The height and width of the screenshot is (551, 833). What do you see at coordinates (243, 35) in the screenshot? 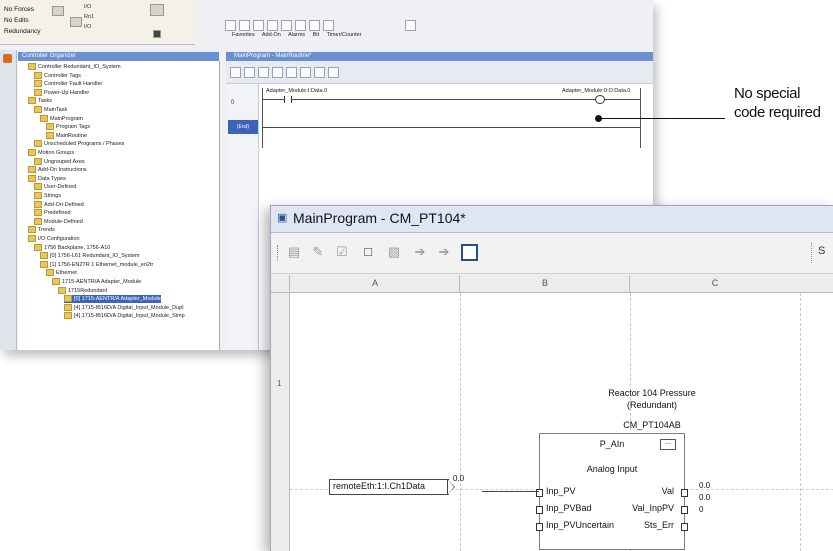
I see `tab-favorites: Favorites` at bounding box center [243, 35].